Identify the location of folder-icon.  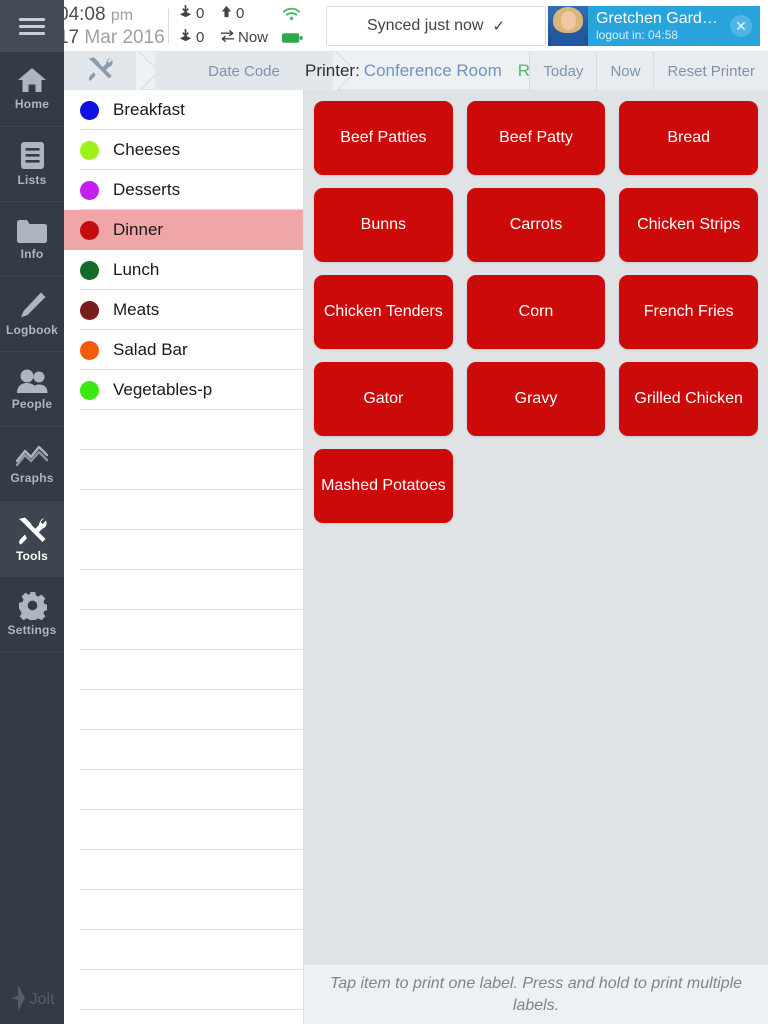
(32, 231).